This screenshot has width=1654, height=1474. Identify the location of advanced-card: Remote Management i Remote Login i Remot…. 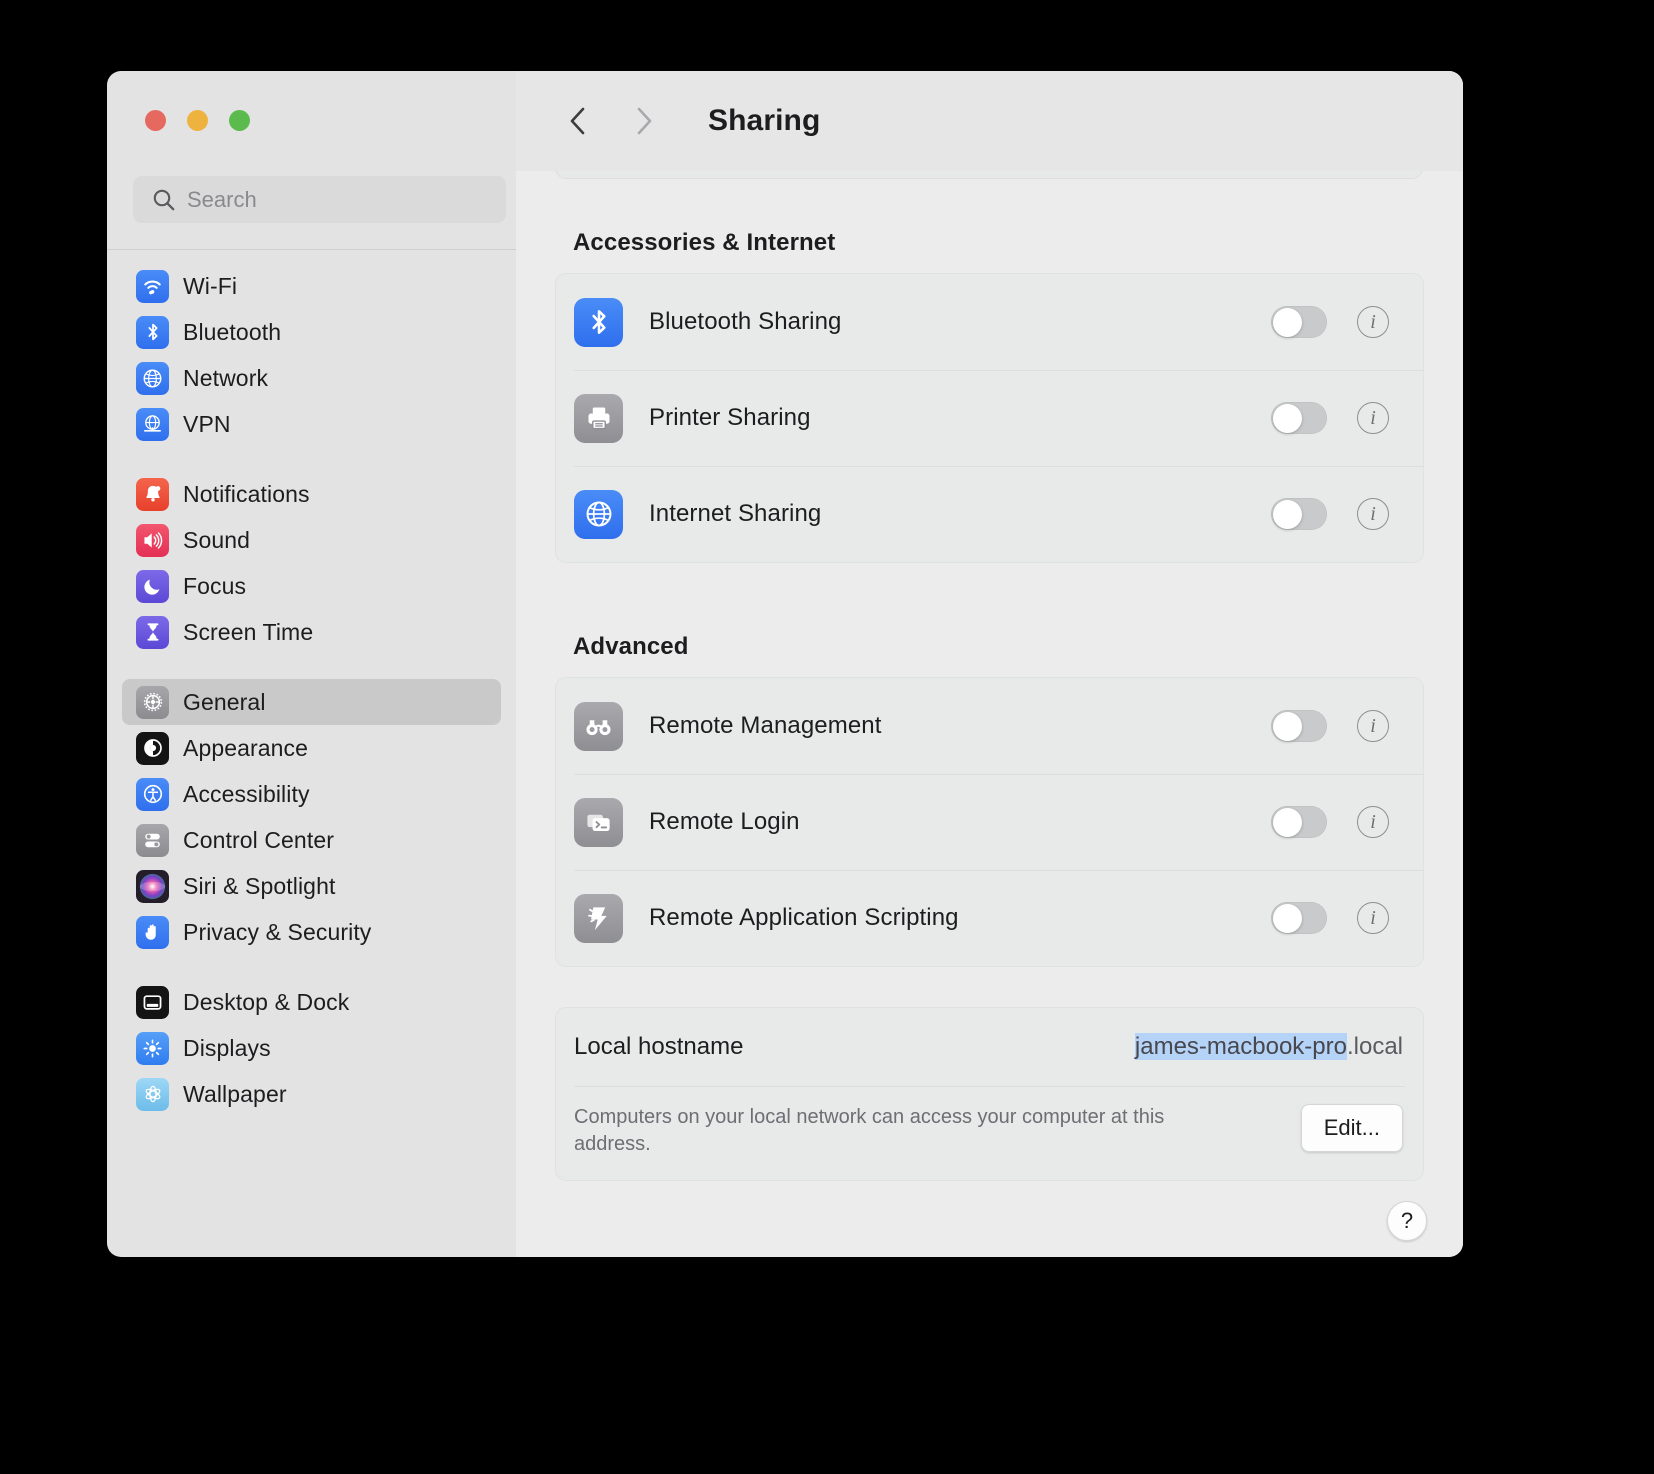
(989, 822).